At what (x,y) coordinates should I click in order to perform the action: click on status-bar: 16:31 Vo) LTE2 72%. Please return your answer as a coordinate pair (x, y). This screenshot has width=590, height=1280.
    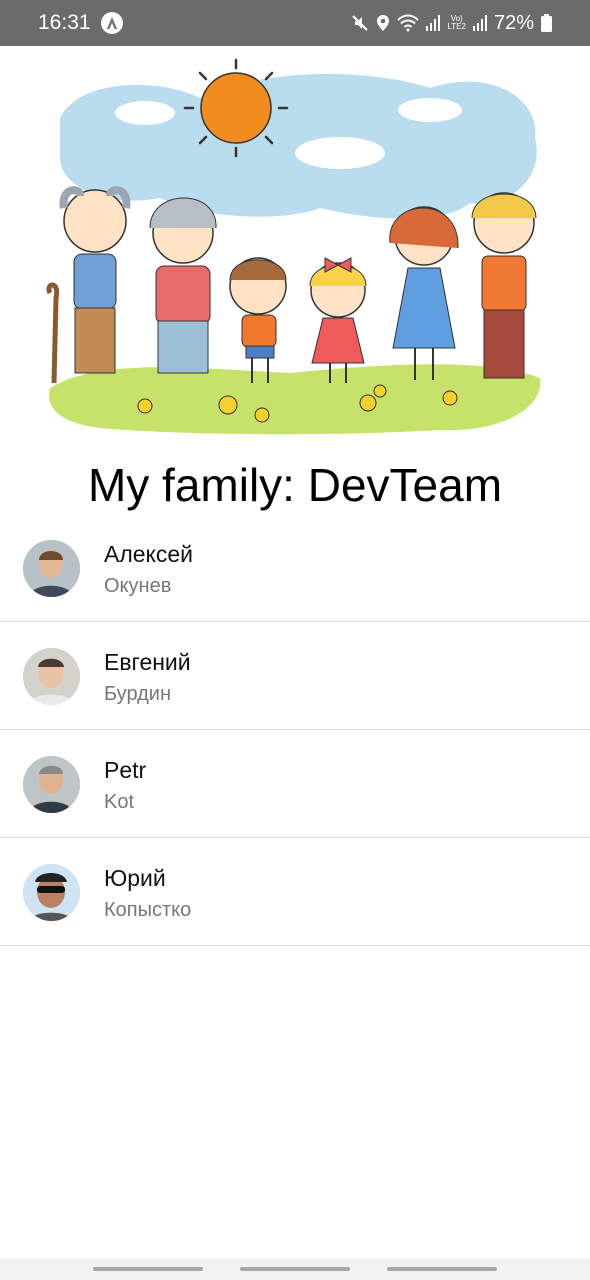
    Looking at the image, I should click on (295, 23).